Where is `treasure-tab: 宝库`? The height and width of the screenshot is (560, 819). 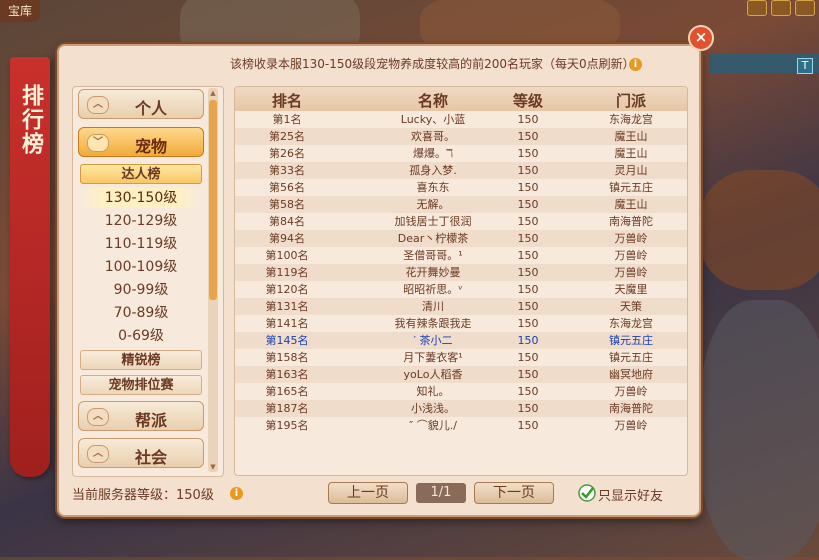 treasure-tab: 宝库 is located at coordinates (20, 11).